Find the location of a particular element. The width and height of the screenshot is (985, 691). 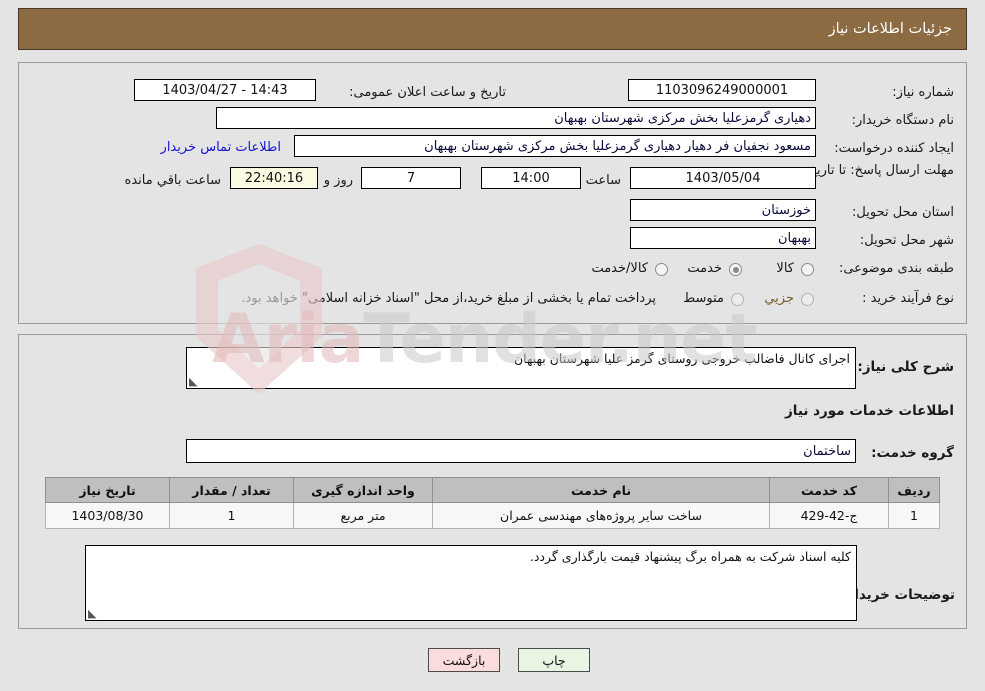

field-city: بهبهان is located at coordinates (723, 238).